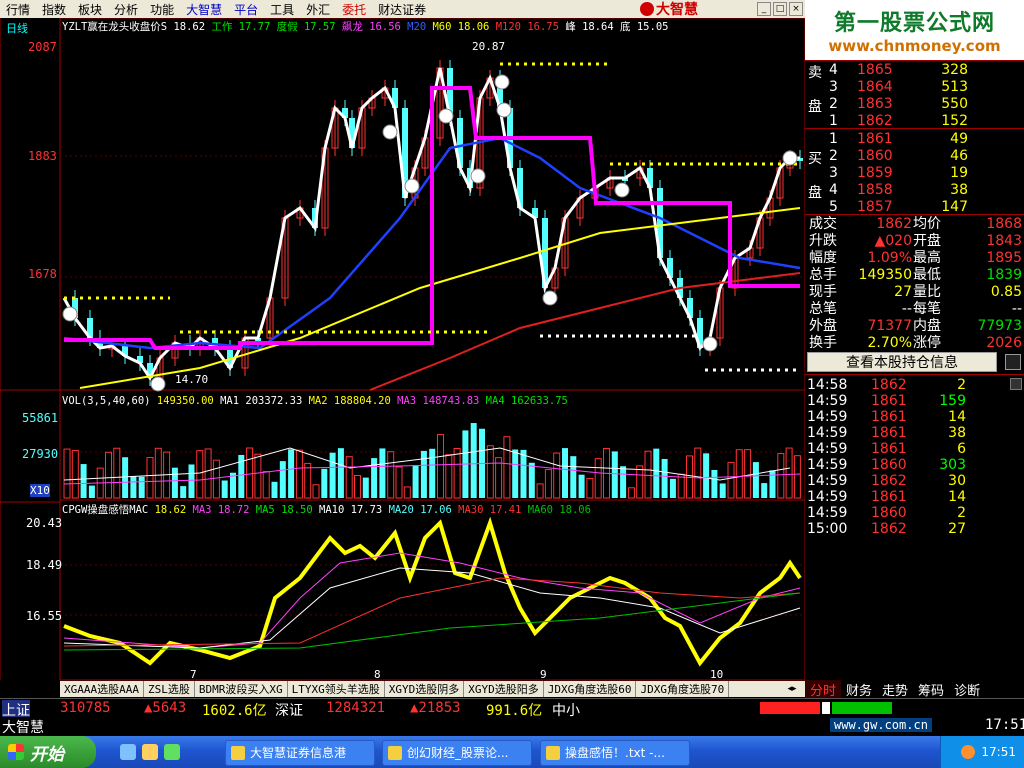  I want to click on menu-item: 大智慧, so click(204, 9).